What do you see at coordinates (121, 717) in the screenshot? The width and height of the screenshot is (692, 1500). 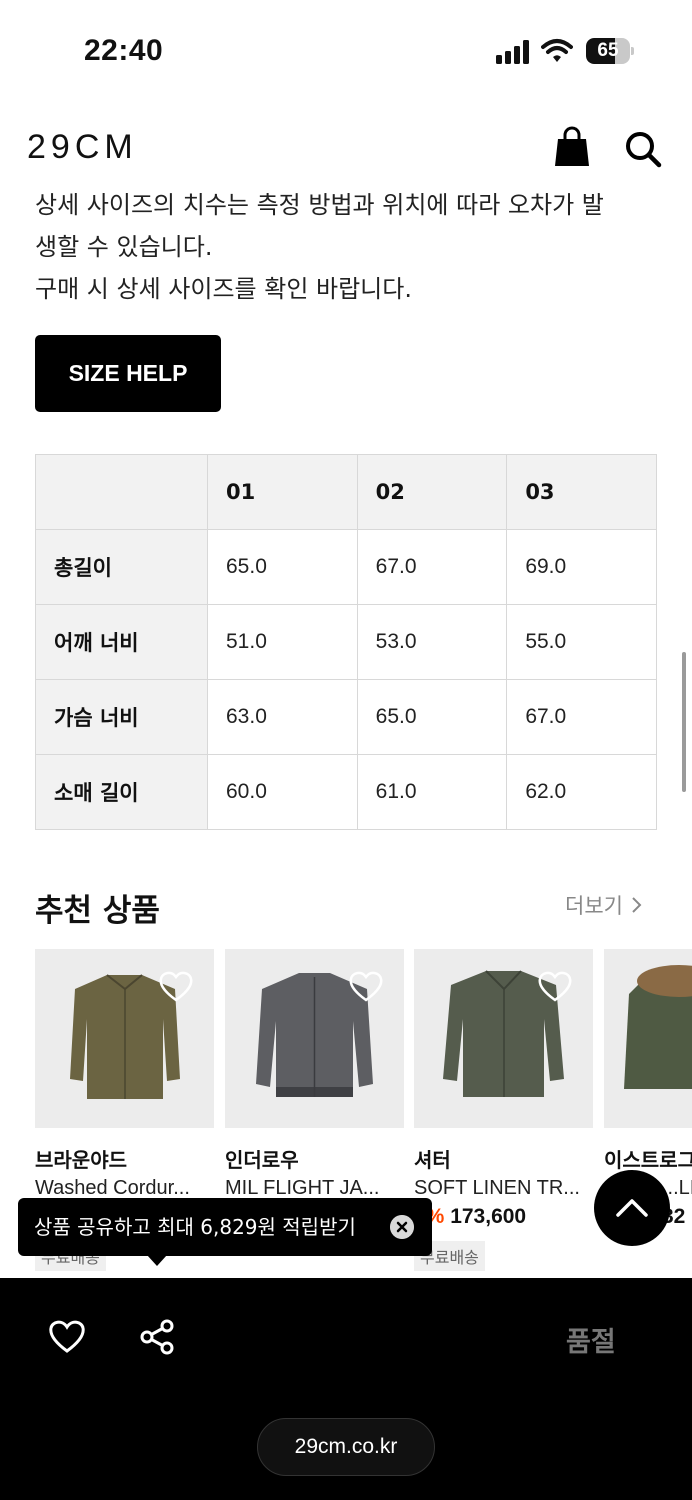 I see `row-label: 가슴 너비` at bounding box center [121, 717].